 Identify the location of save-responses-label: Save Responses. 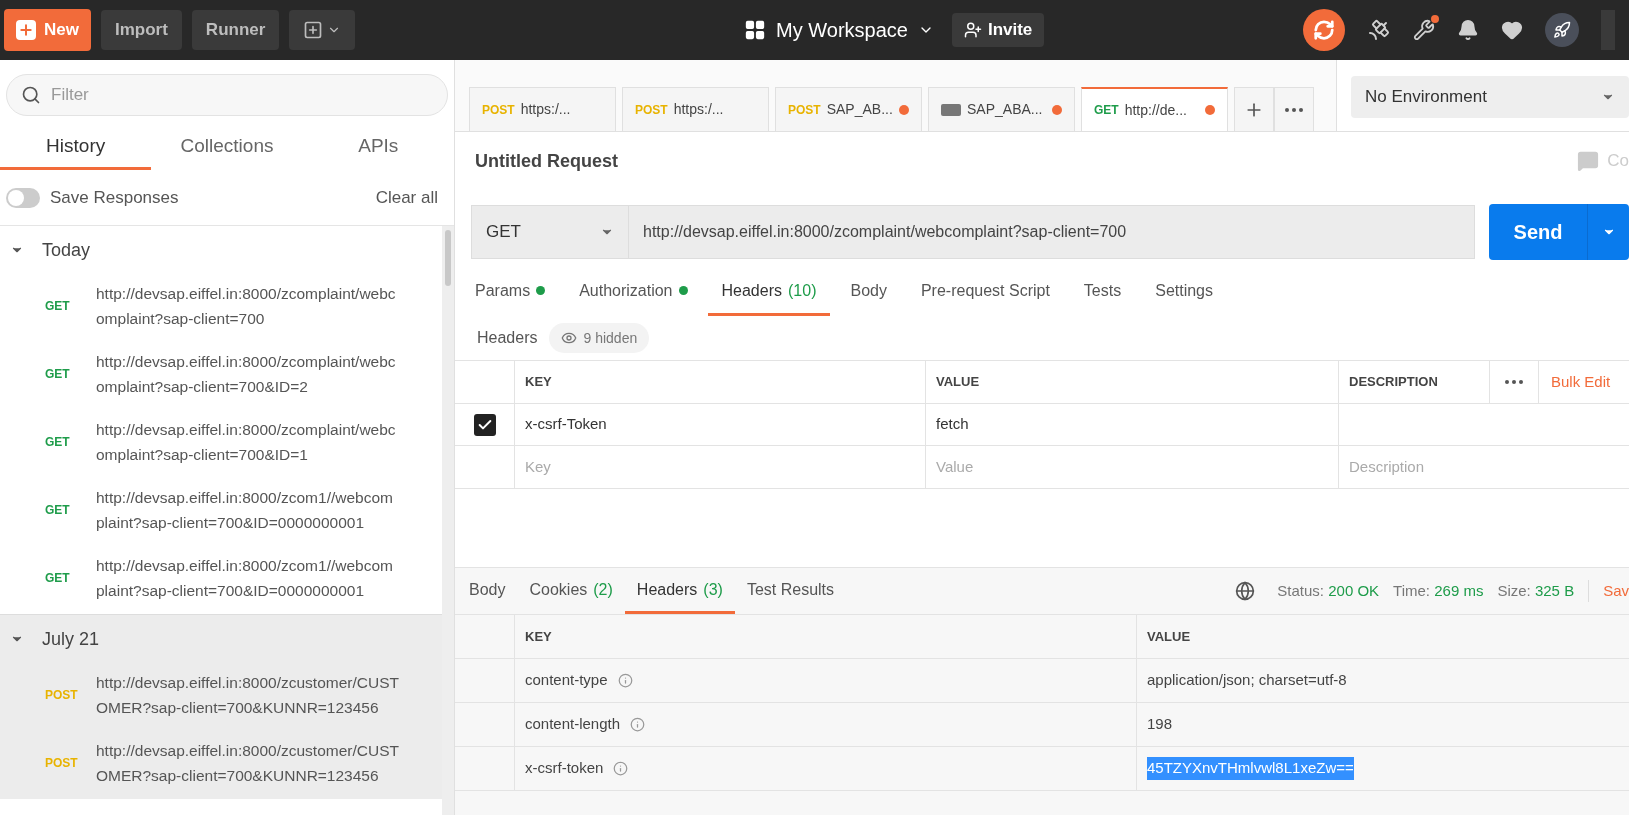
(114, 197).